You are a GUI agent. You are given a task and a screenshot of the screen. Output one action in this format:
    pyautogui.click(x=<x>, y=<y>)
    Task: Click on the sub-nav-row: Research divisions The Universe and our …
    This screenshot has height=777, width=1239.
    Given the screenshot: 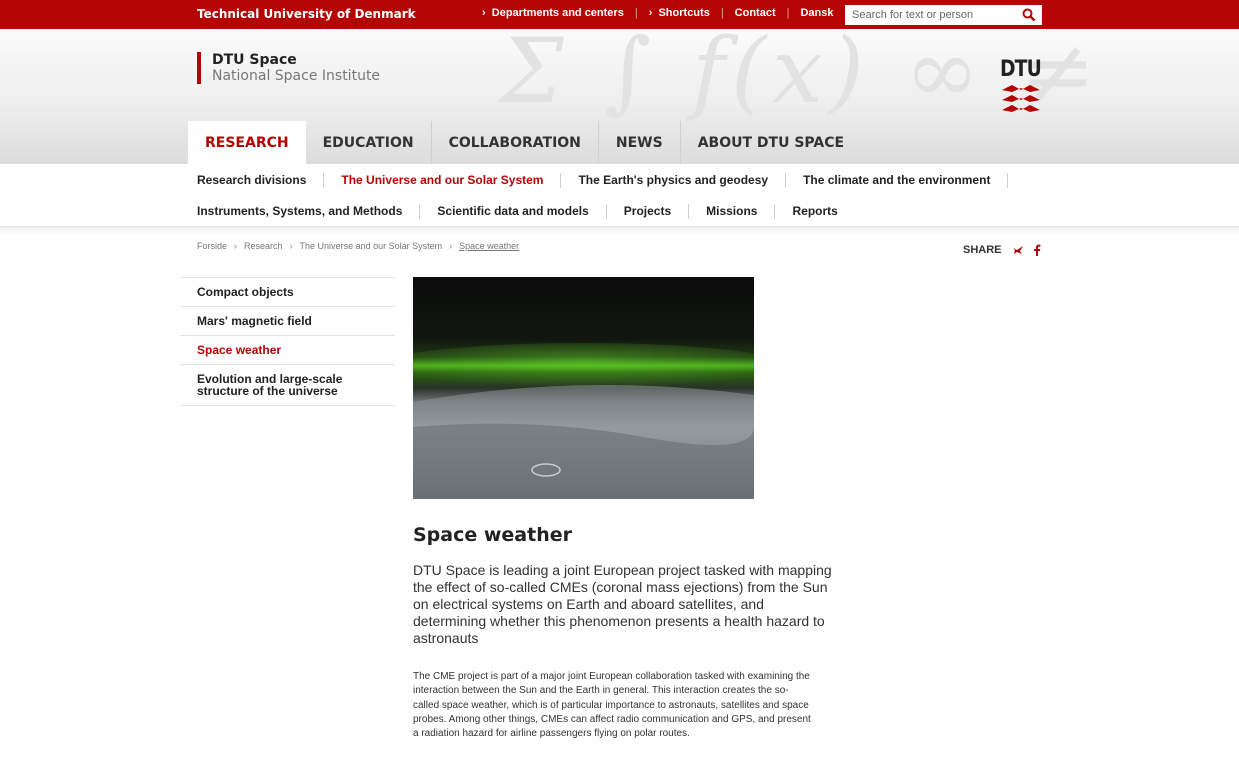 What is the action you would take?
    pyautogui.click(x=603, y=180)
    